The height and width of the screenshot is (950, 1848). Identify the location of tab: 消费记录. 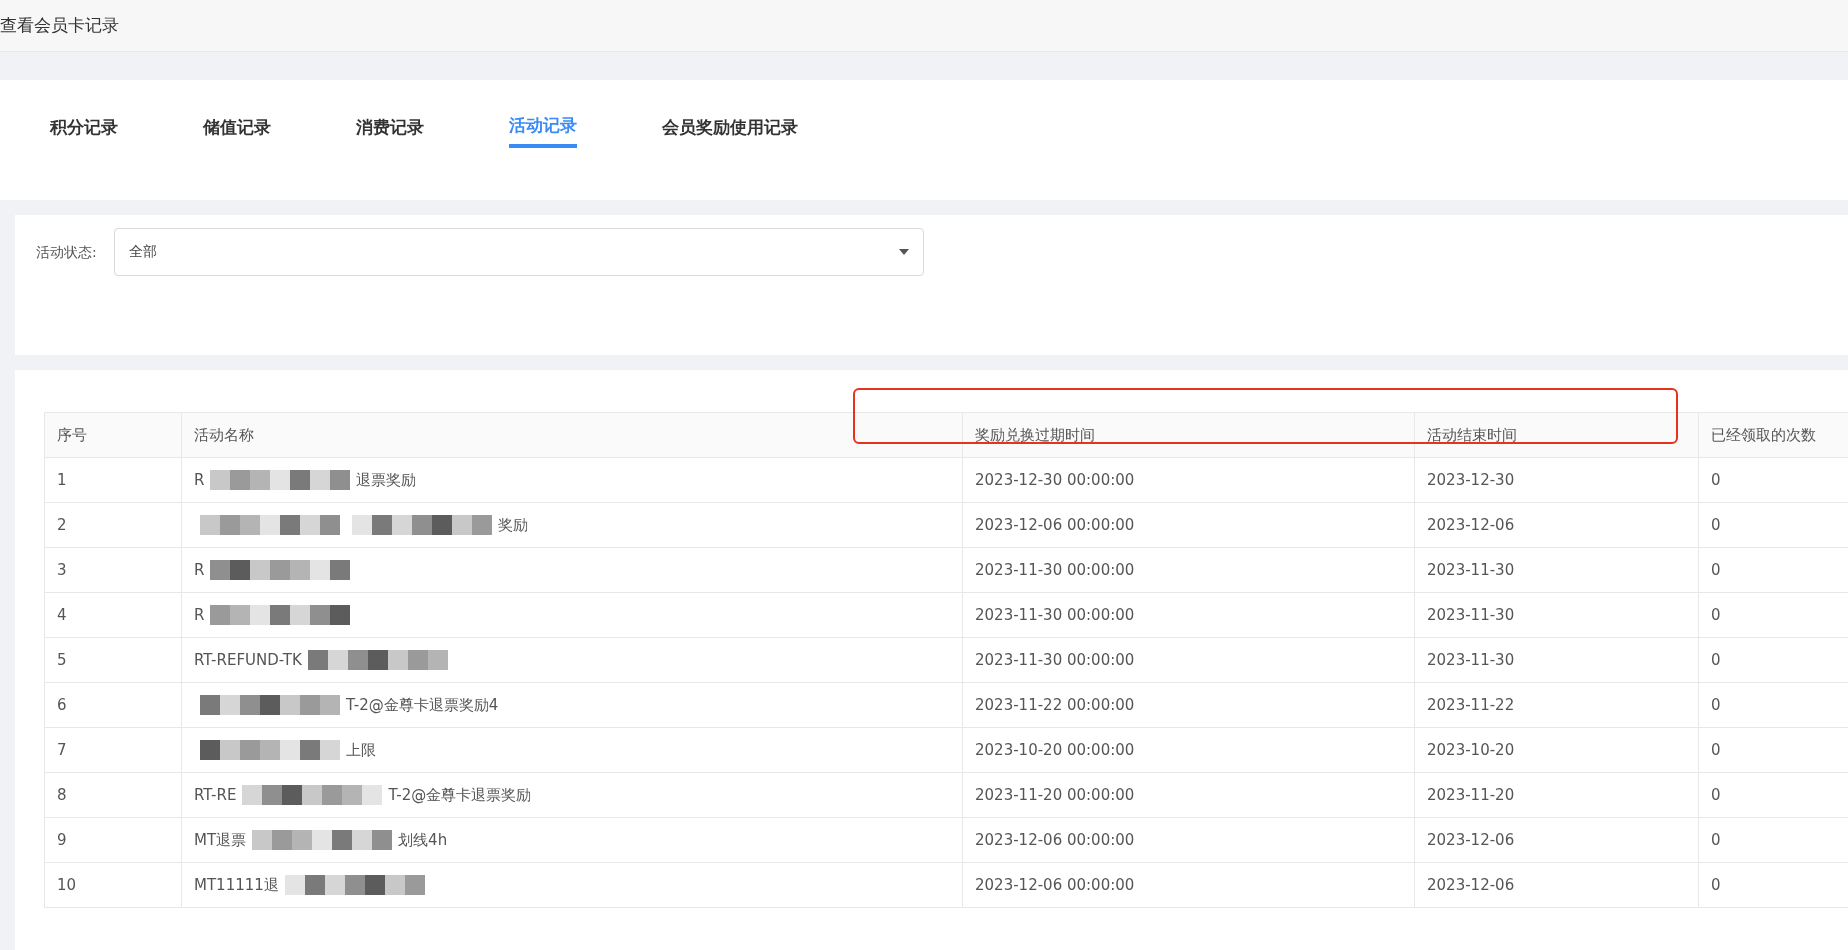
(390, 114).